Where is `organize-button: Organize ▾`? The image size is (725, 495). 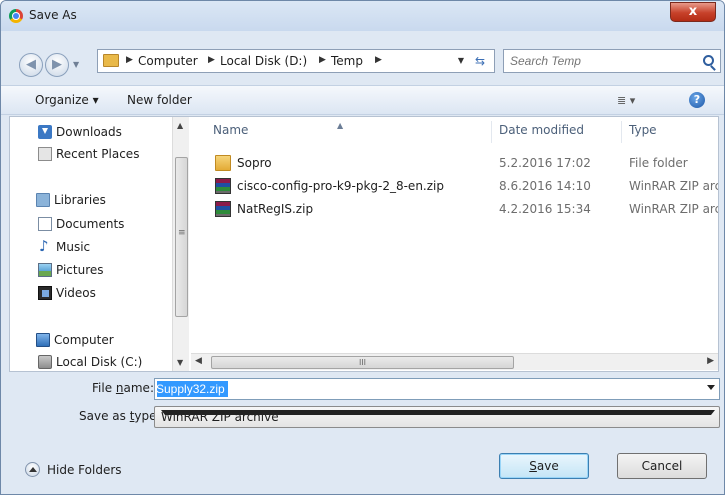
organize-button: Organize ▾ is located at coordinates (67, 100).